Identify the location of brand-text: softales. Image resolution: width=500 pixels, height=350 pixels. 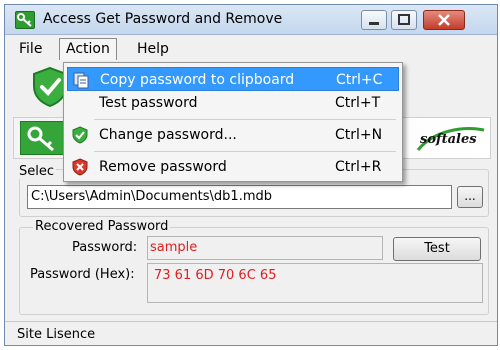
(448, 139).